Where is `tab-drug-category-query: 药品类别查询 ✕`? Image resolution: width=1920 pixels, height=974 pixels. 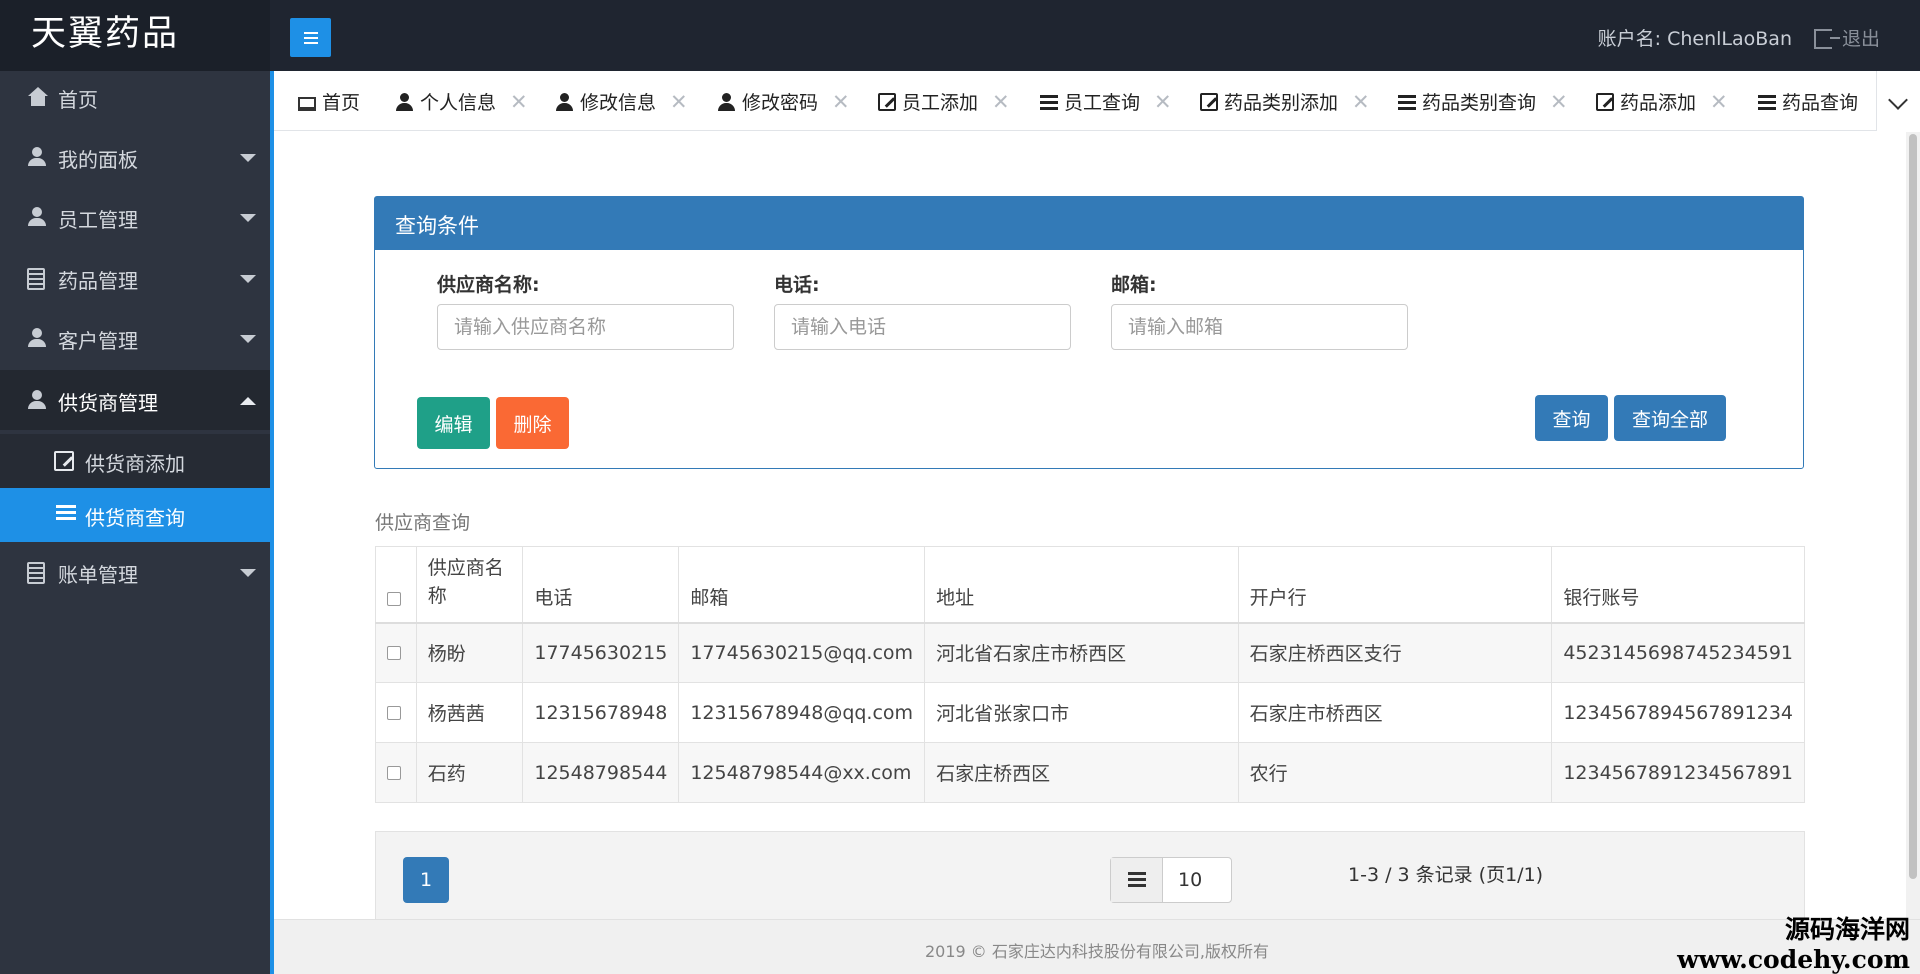 tab-drug-category-query: 药品类别查询 ✕ is located at coordinates (1483, 101).